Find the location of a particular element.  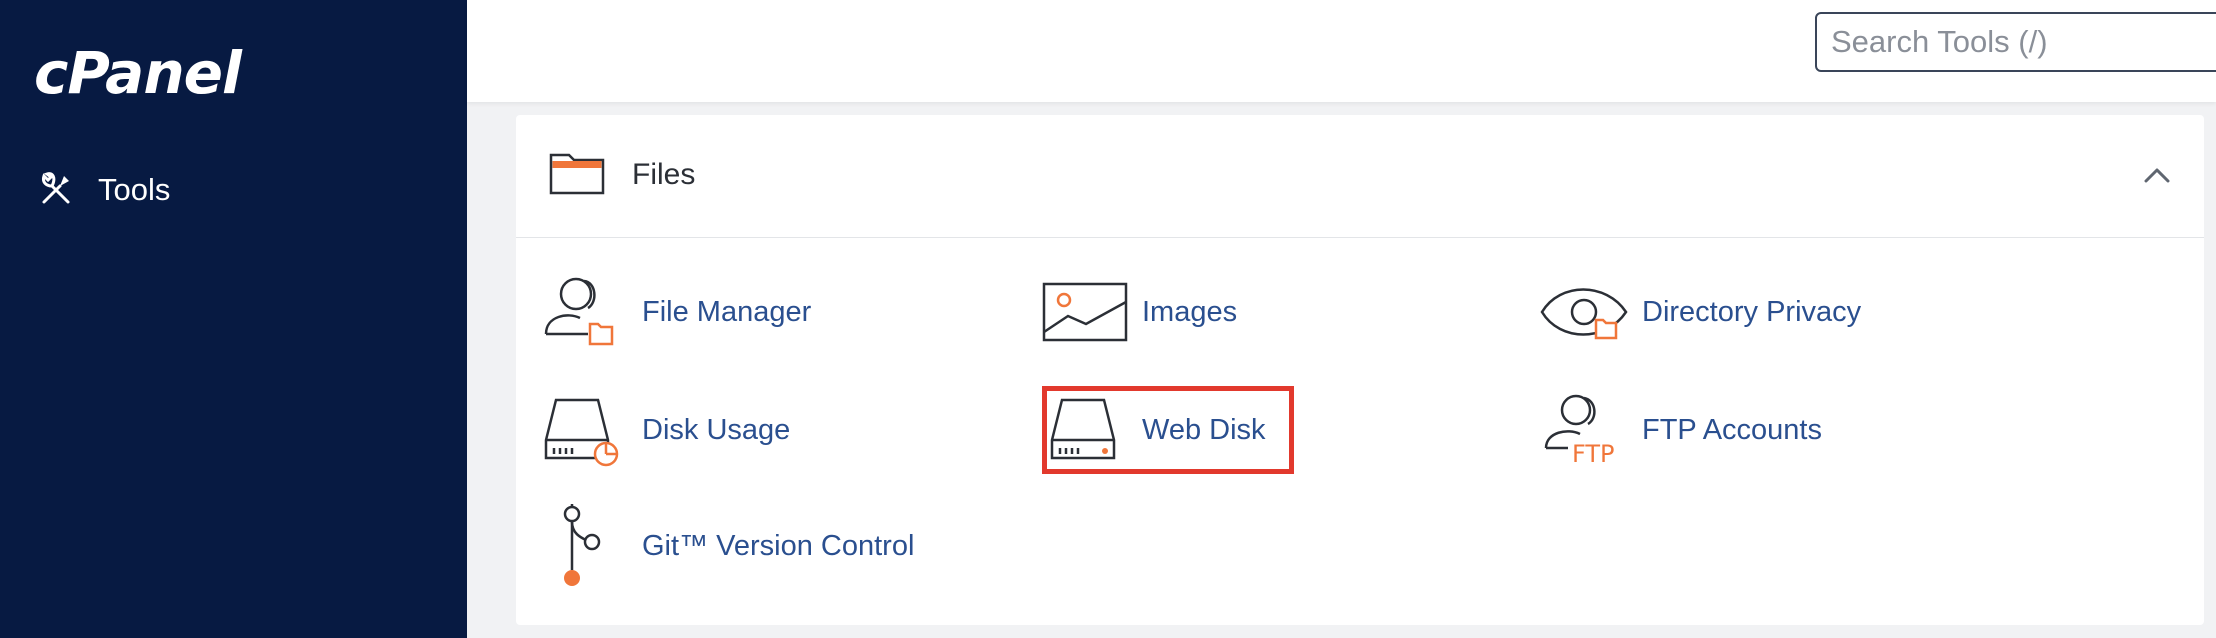

tool-label: Disk Usage is located at coordinates (716, 429).